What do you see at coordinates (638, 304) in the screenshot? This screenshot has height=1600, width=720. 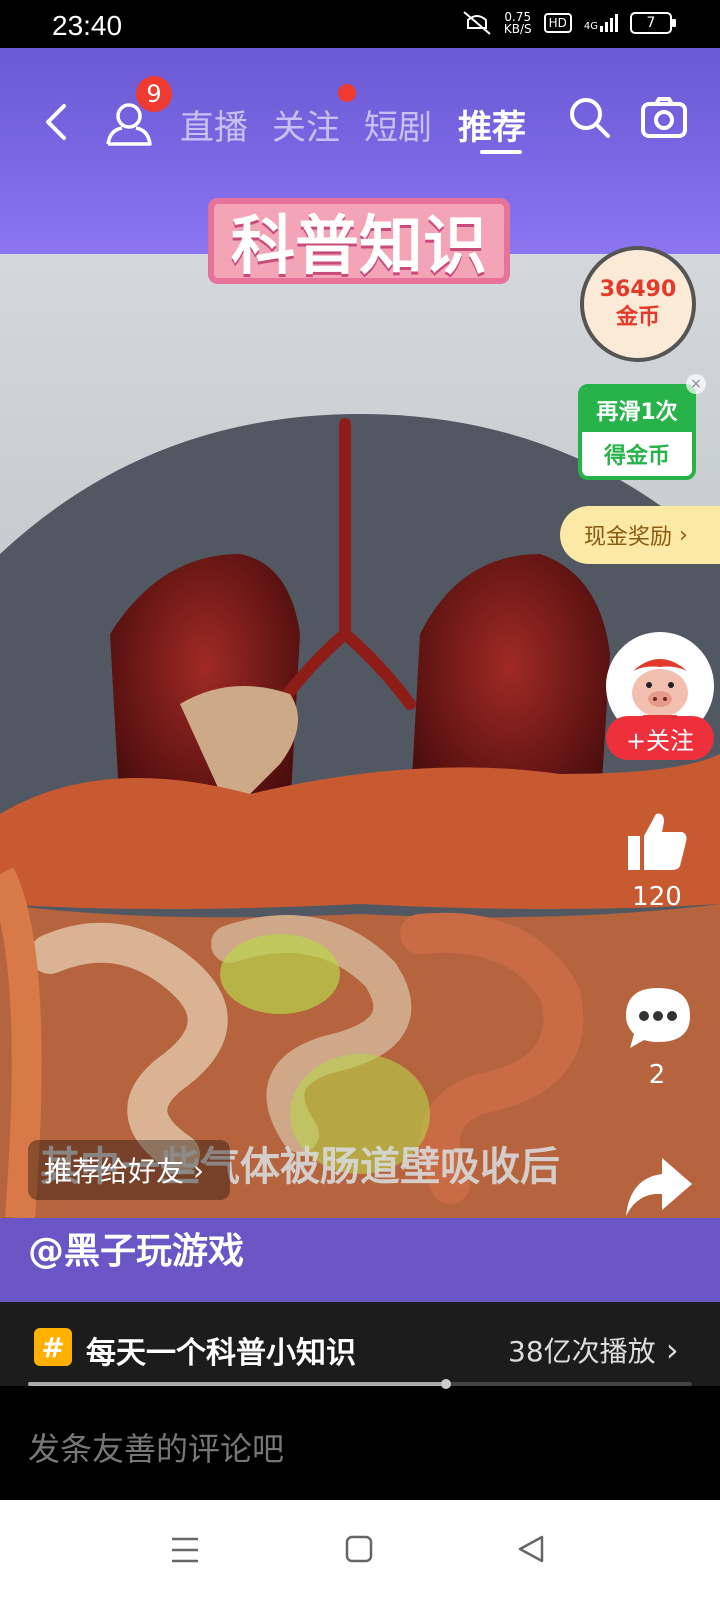 I see `coin-counter: 36490 金币` at bounding box center [638, 304].